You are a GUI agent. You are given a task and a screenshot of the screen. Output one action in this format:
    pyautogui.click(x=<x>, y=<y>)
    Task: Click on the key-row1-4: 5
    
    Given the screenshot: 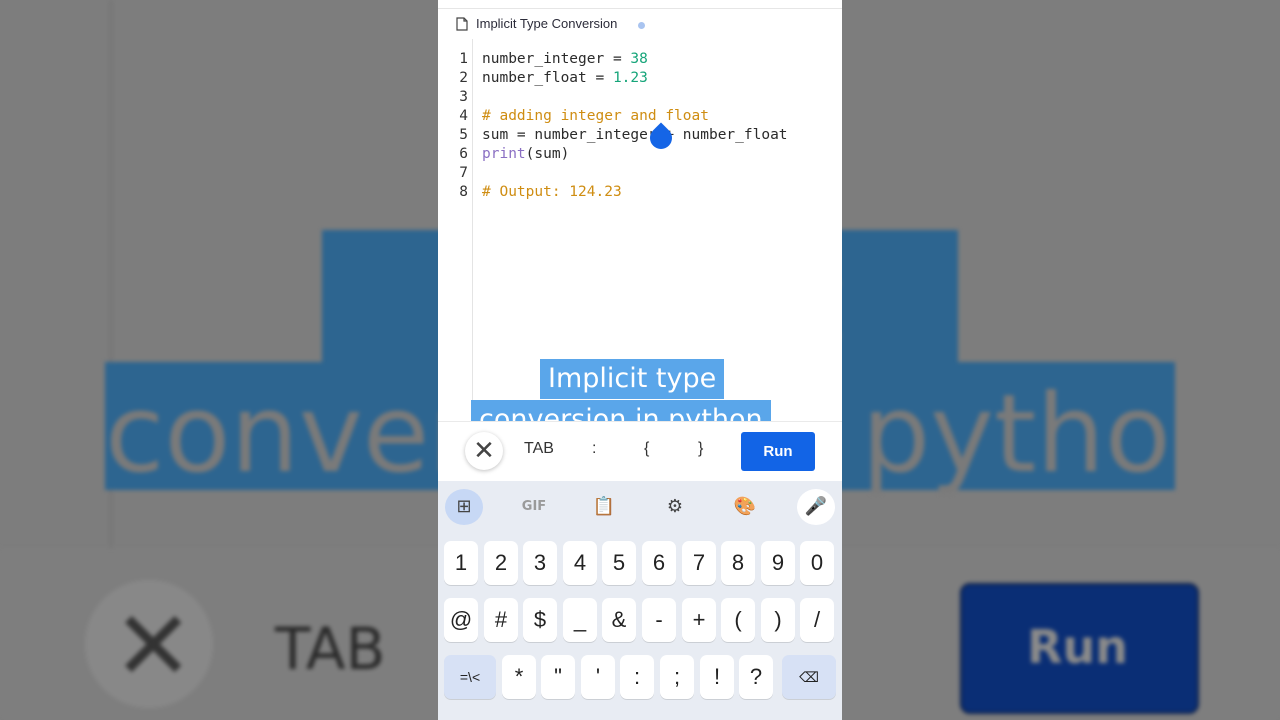 What is the action you would take?
    pyautogui.click(x=619, y=563)
    